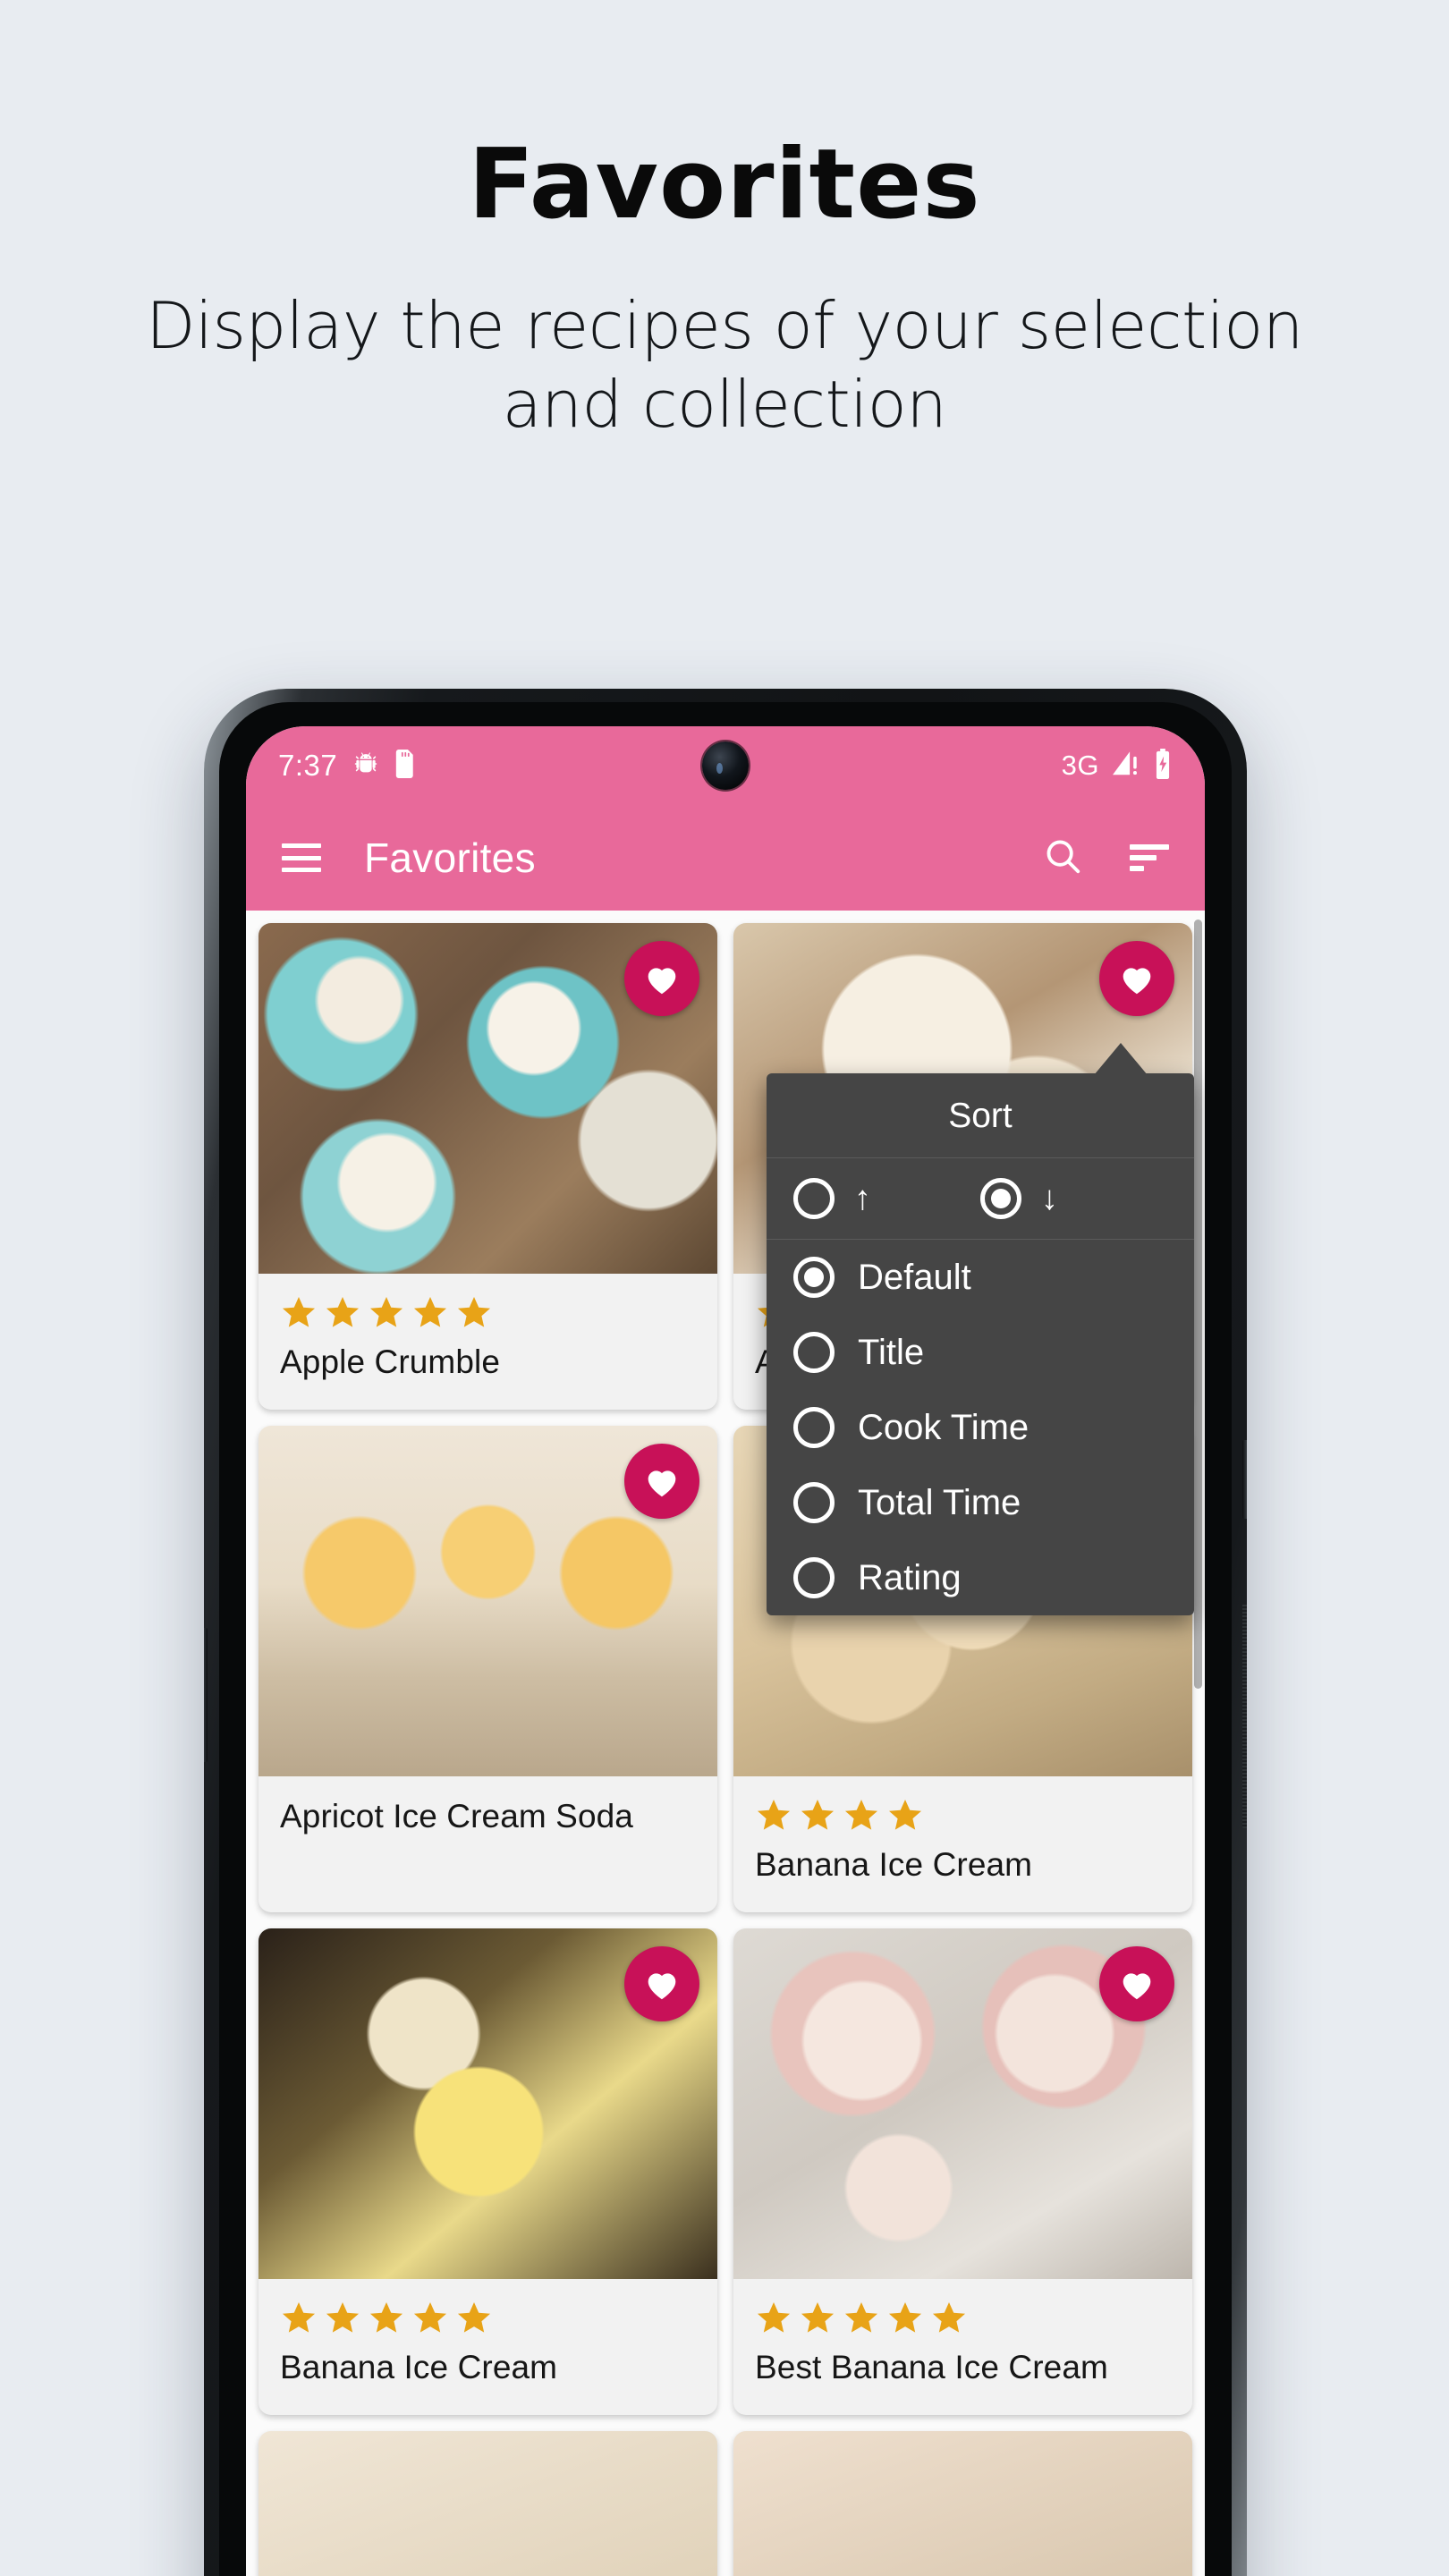 Image resolution: width=1449 pixels, height=2576 pixels. Describe the element at coordinates (1105, 858) in the screenshot. I see `app-bar-actions` at that location.